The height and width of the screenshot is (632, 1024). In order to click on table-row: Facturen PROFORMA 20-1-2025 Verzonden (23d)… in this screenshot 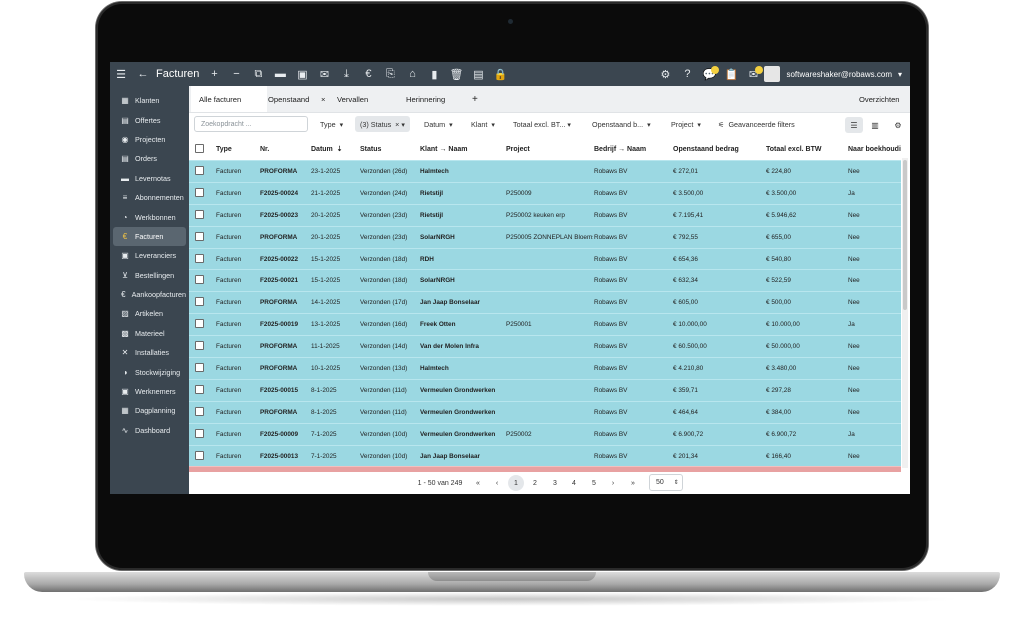, I will do `click(545, 237)`.